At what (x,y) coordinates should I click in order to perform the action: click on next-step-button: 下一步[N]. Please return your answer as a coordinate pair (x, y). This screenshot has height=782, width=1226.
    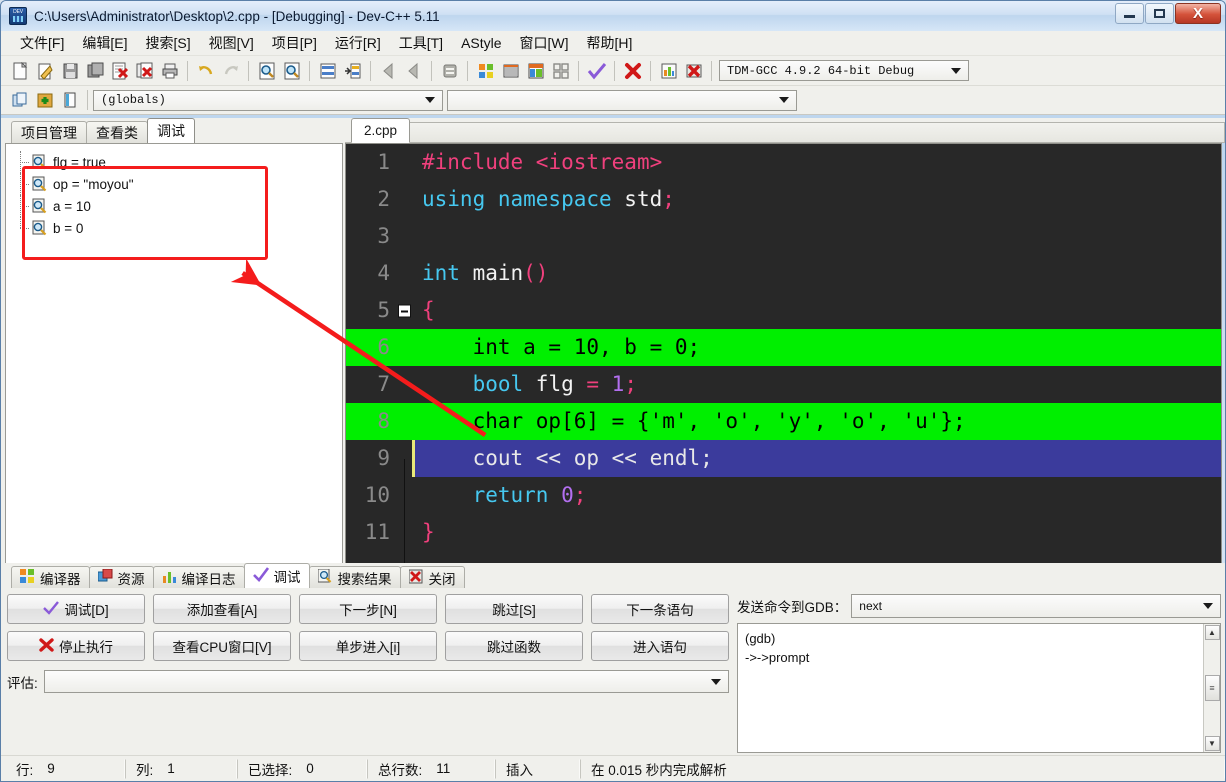
    Looking at the image, I should click on (368, 609).